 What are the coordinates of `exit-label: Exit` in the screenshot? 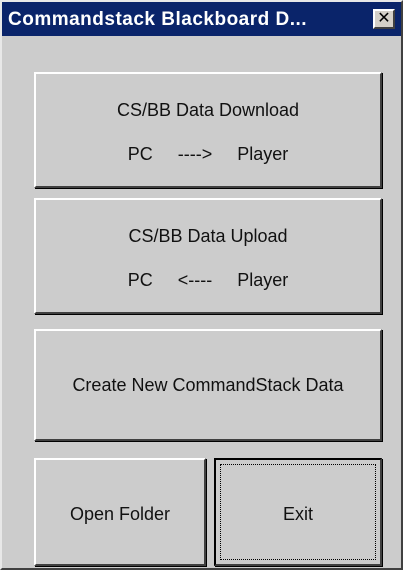 It's located at (297, 514).